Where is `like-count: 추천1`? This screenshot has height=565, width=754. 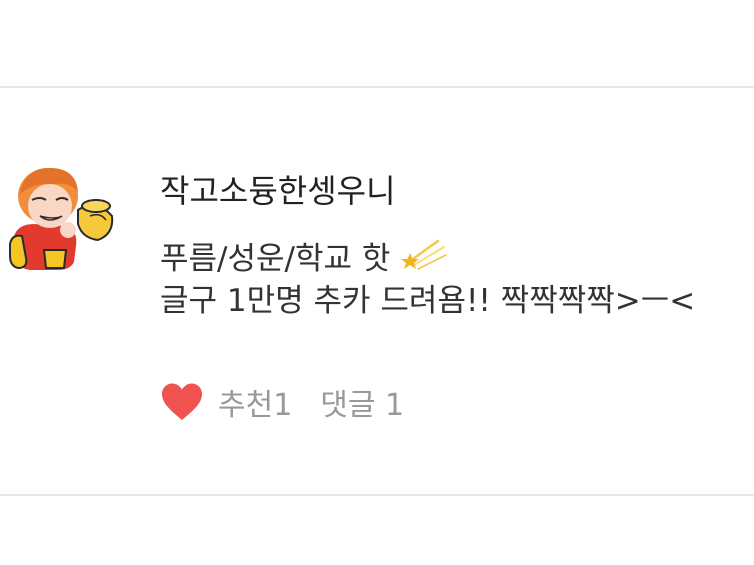 like-count: 추천1 is located at coordinates (255, 402).